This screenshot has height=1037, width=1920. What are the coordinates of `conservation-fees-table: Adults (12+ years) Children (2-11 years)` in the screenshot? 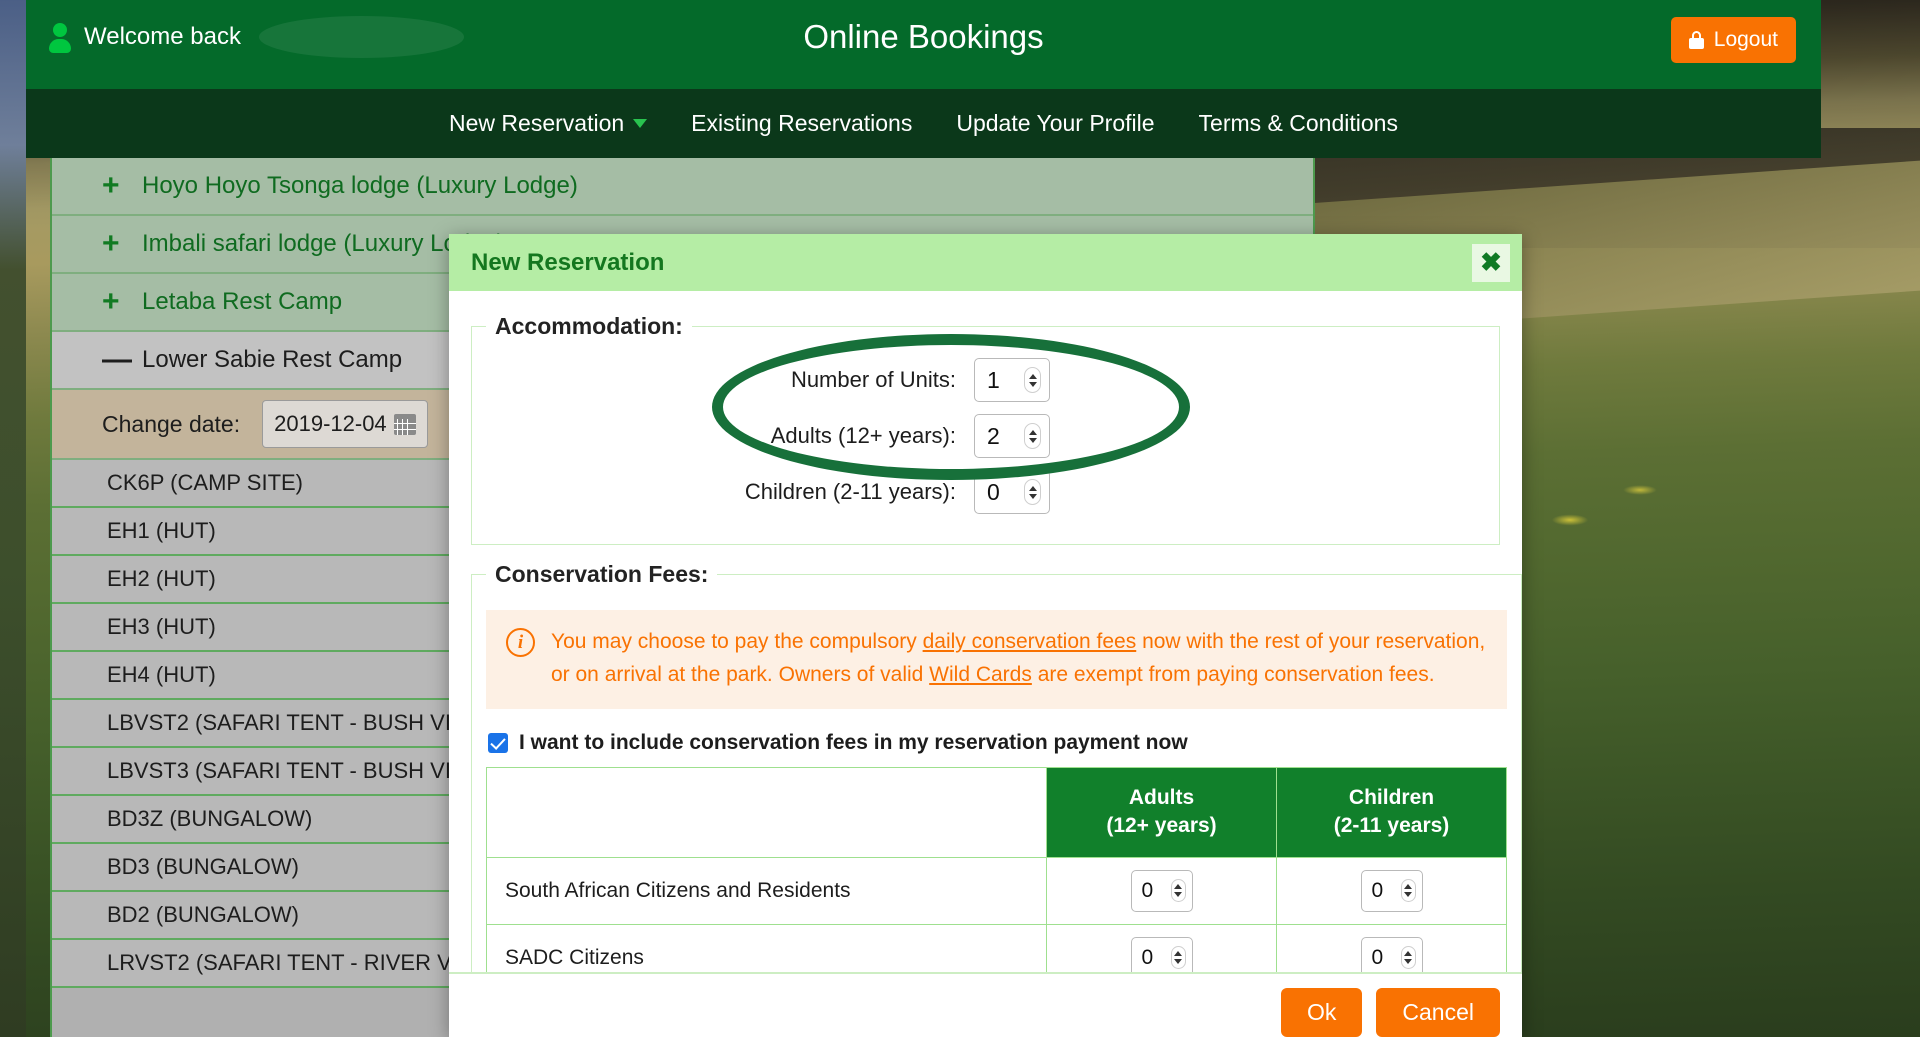 It's located at (996, 869).